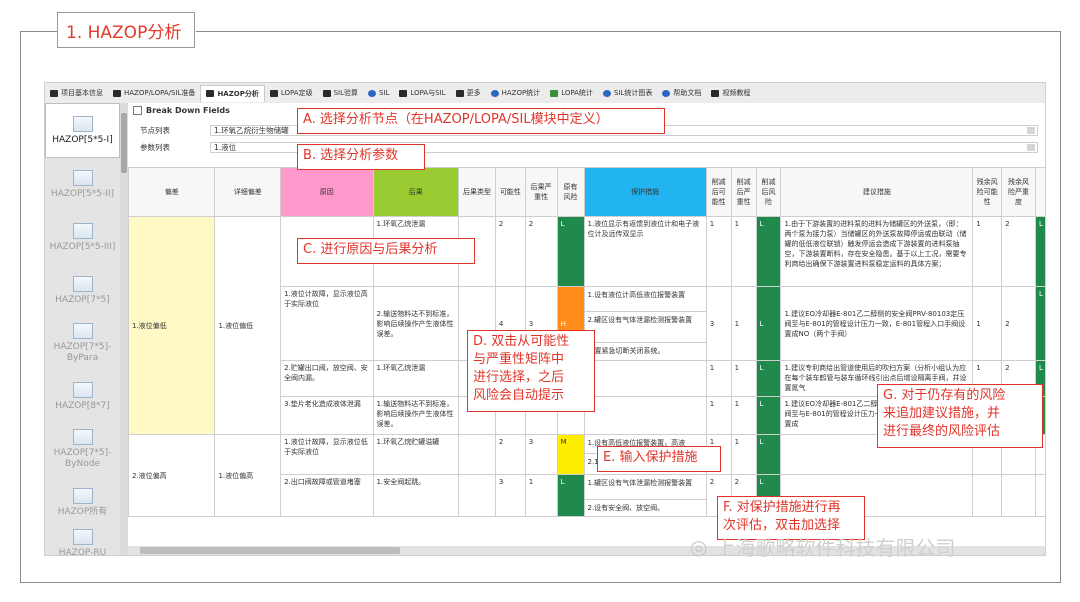 The height and width of the screenshot is (602, 1080). Describe the element at coordinates (1018, 495) in the screenshot. I see `residual-severity-cell` at that location.